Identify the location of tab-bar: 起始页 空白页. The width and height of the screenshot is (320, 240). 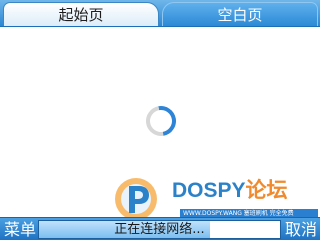
(160, 13).